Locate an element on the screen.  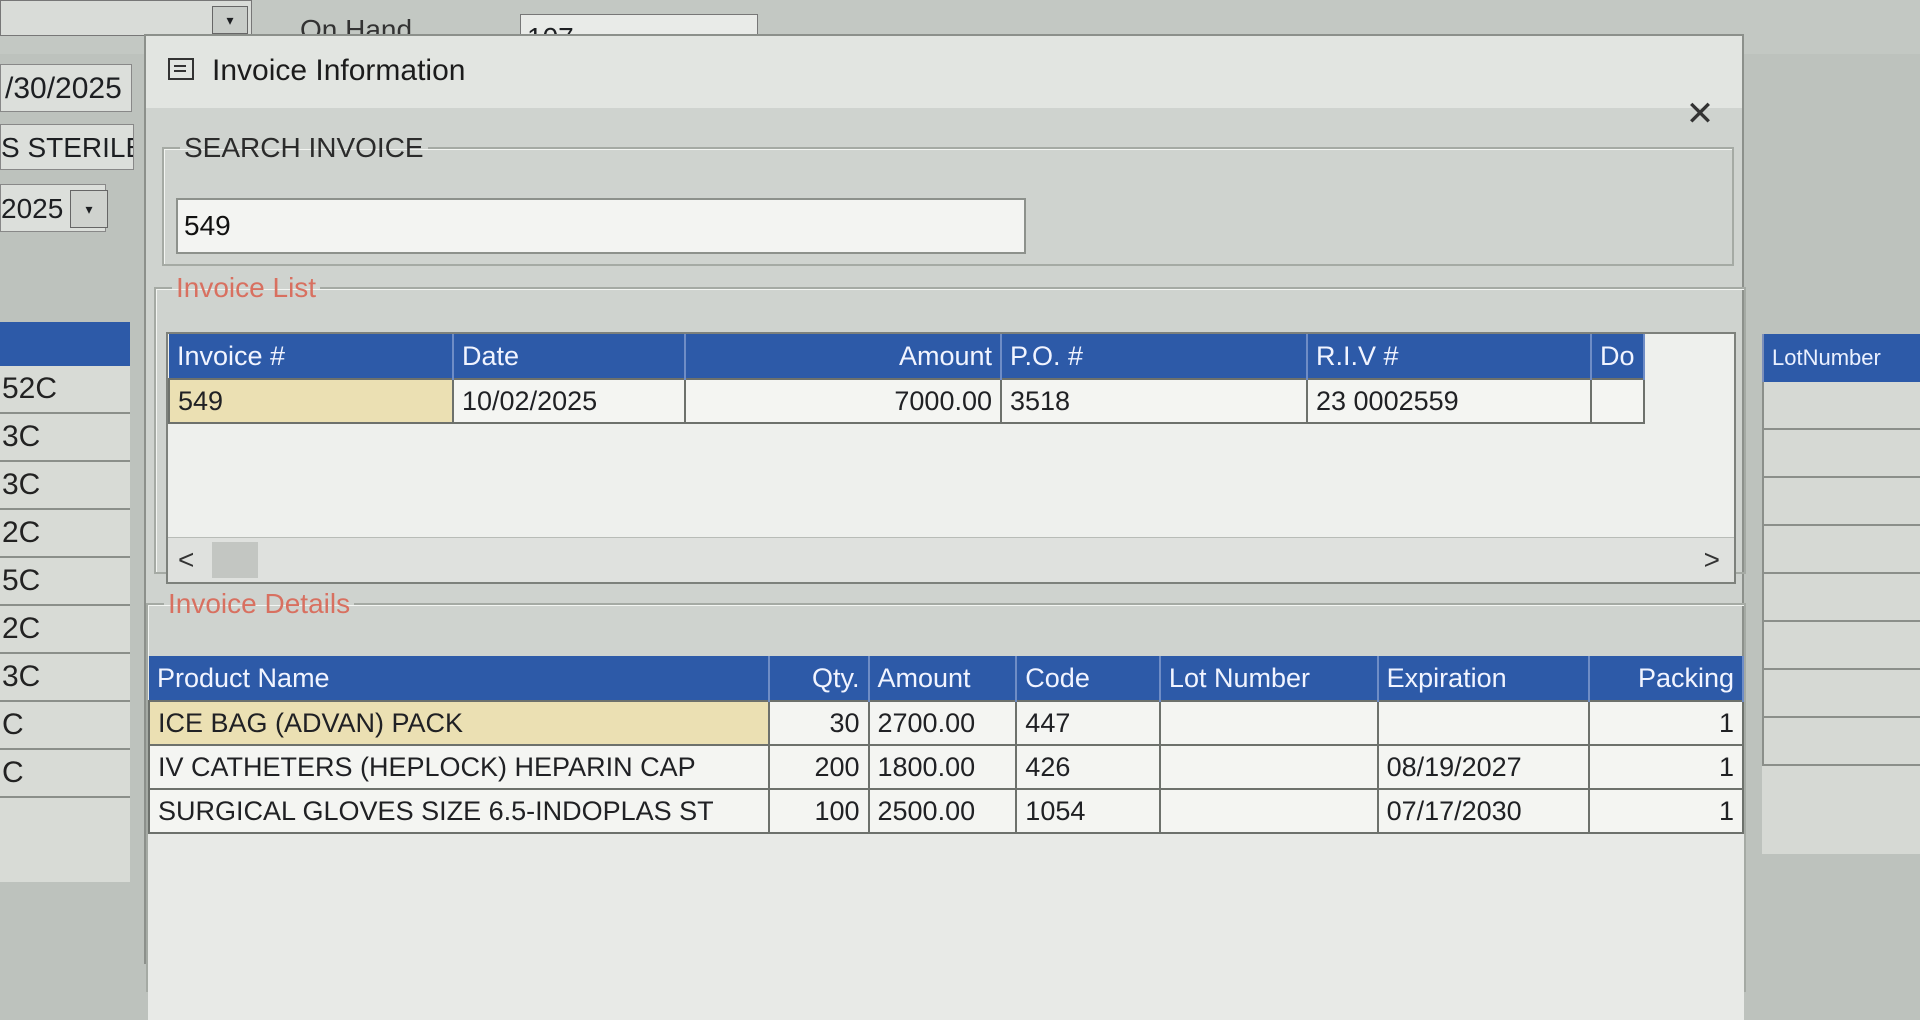
column-header-product-name: Product Name is located at coordinates (459, 678).